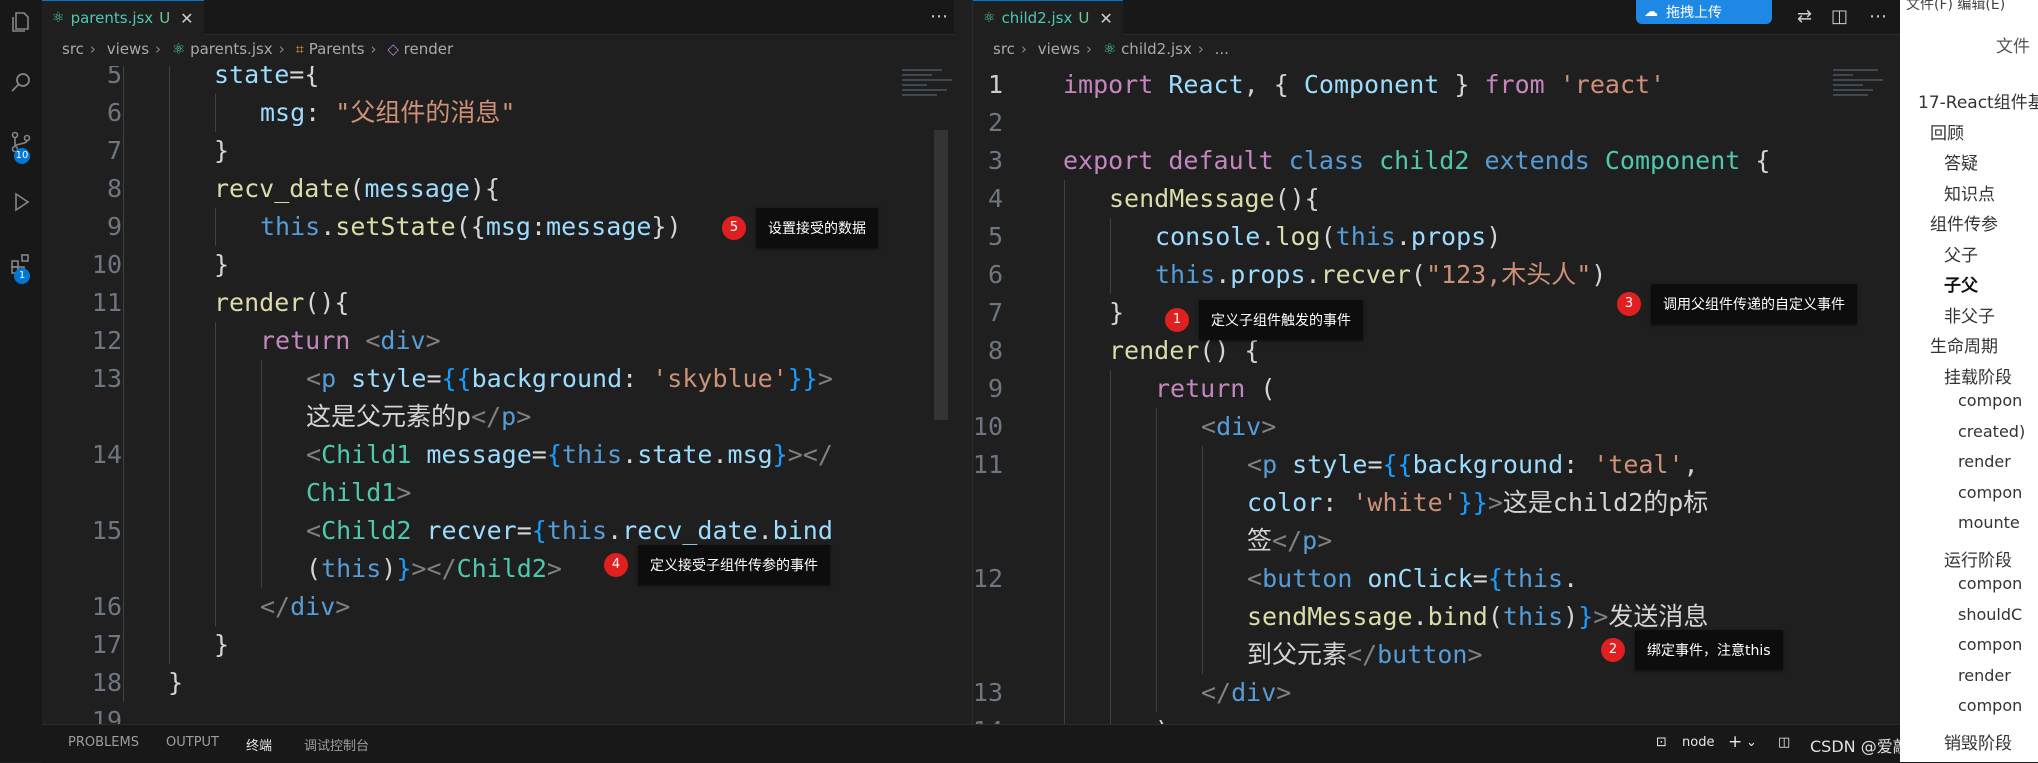  I want to click on split-editor-icon: ◫, so click(1839, 16).